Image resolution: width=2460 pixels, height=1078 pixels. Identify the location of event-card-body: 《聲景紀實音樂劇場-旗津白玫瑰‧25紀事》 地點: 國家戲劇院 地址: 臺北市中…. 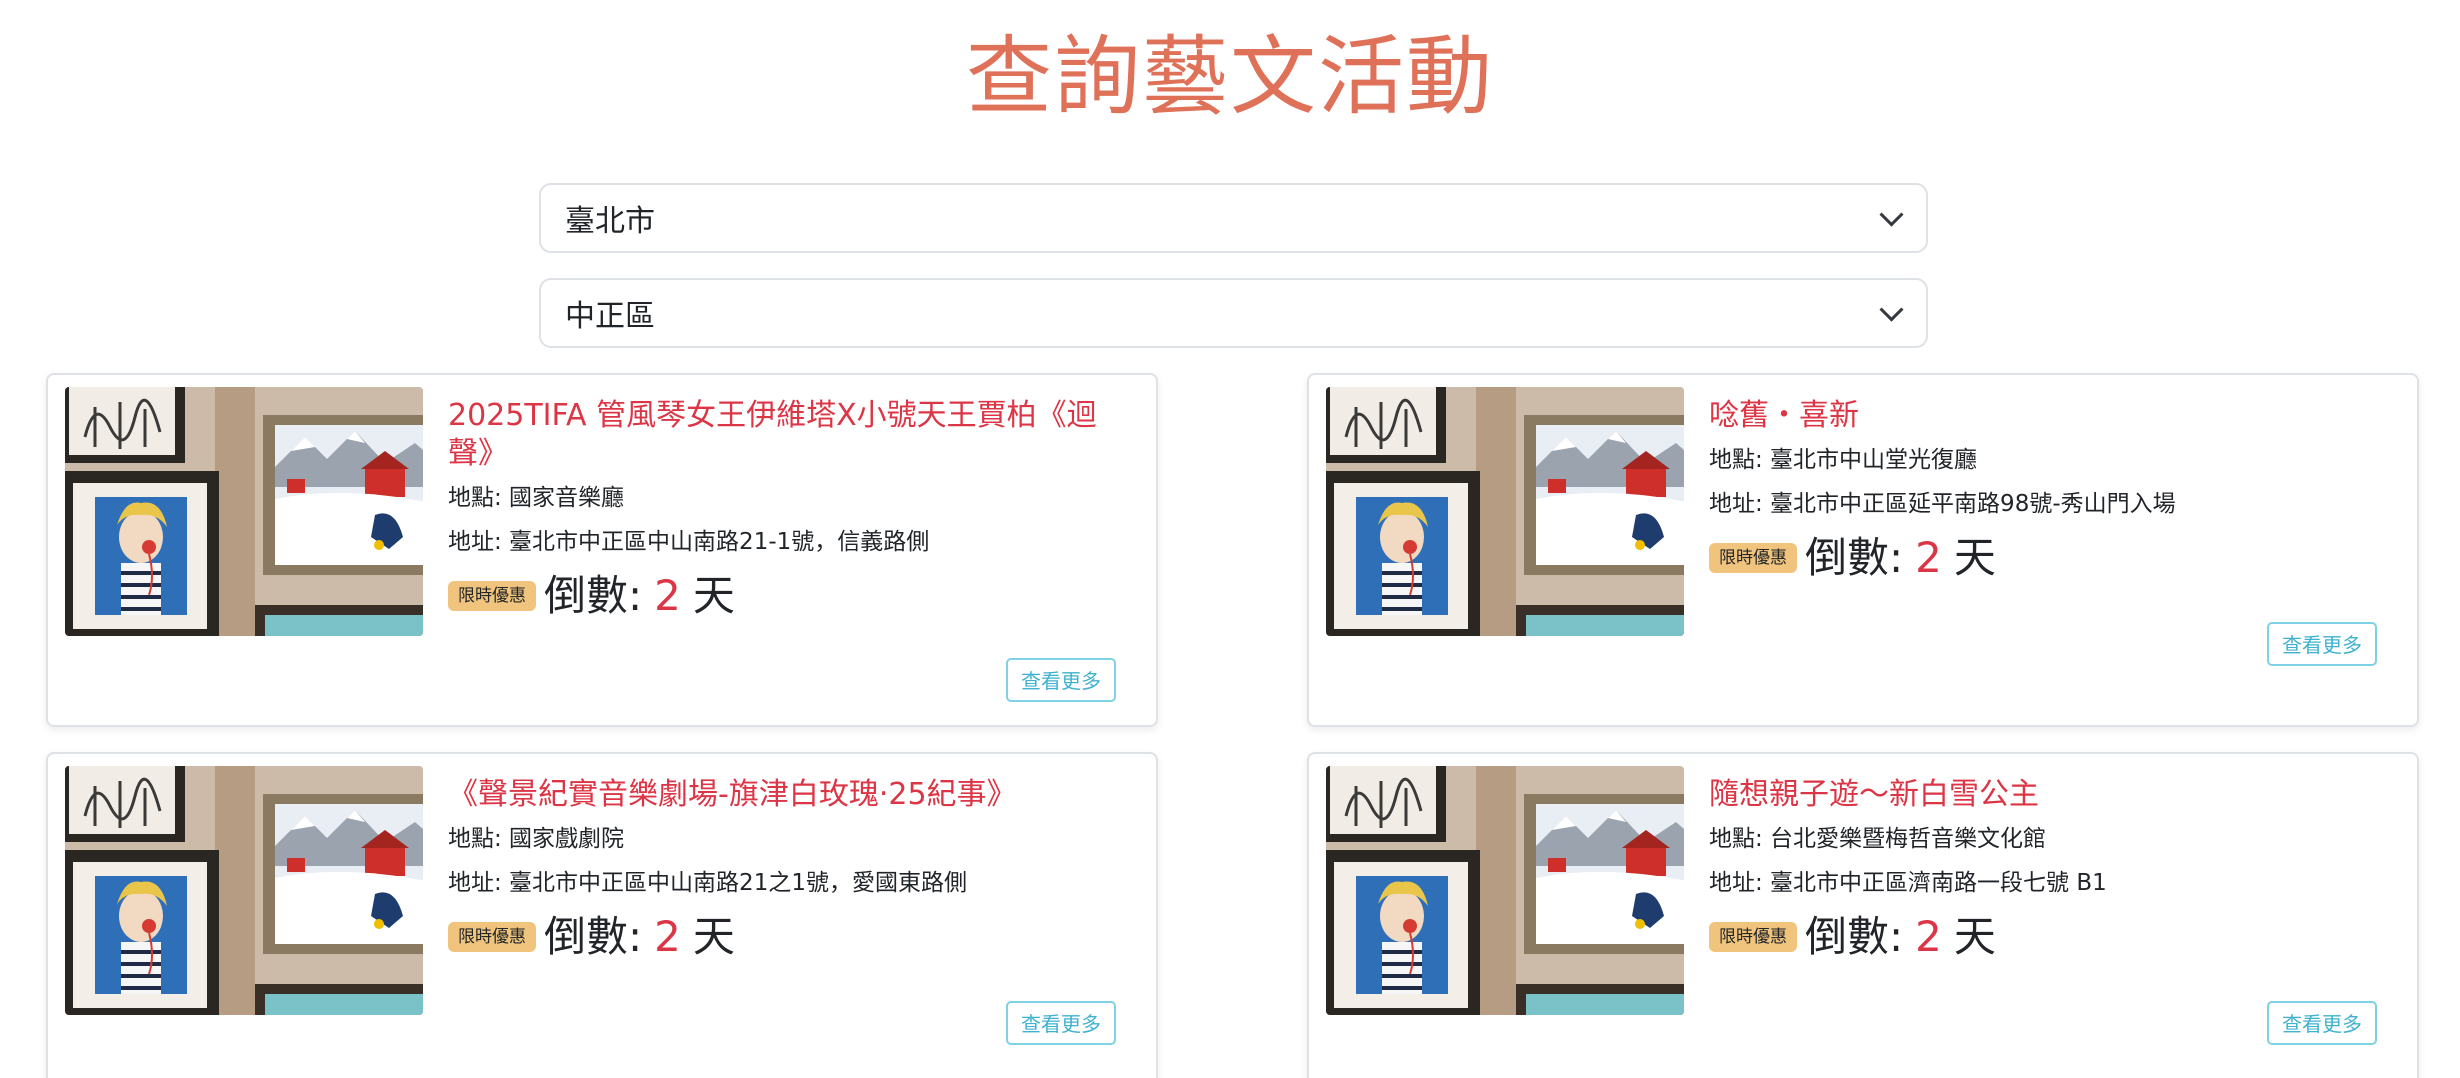
(787, 869).